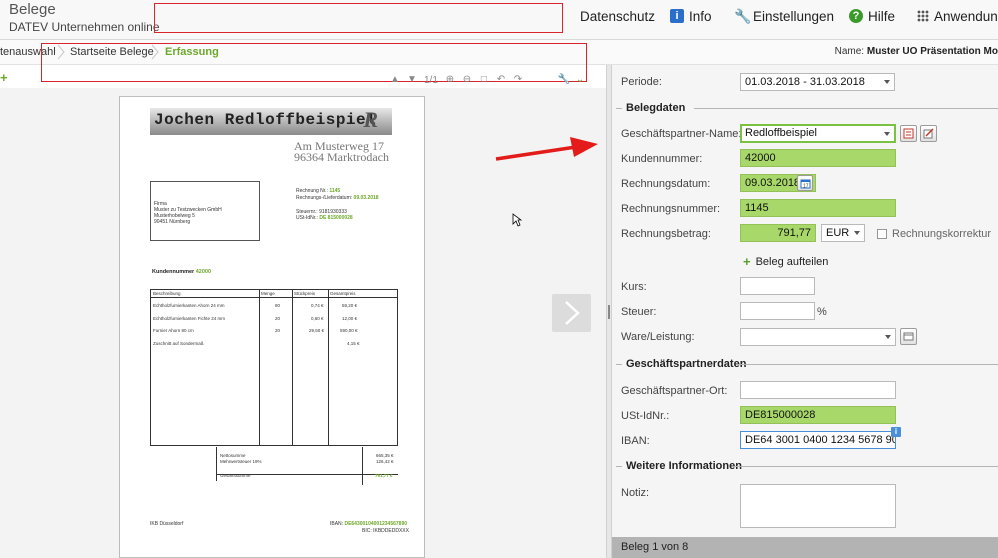 Image resolution: width=998 pixels, height=558 pixels. What do you see at coordinates (268, 293) in the screenshot?
I see `table-header-cell: Menge` at bounding box center [268, 293].